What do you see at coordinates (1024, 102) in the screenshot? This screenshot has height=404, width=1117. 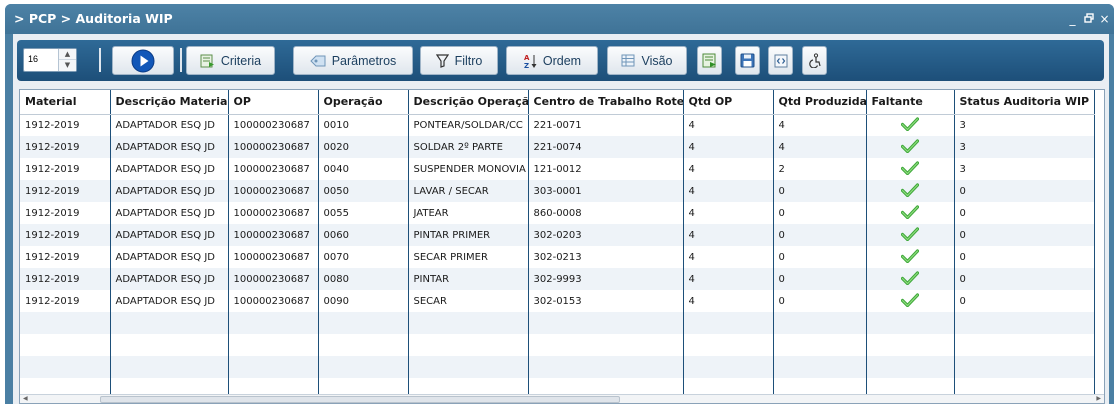 I see `column-header-status-auditoria: Status Auditoria WIP` at bounding box center [1024, 102].